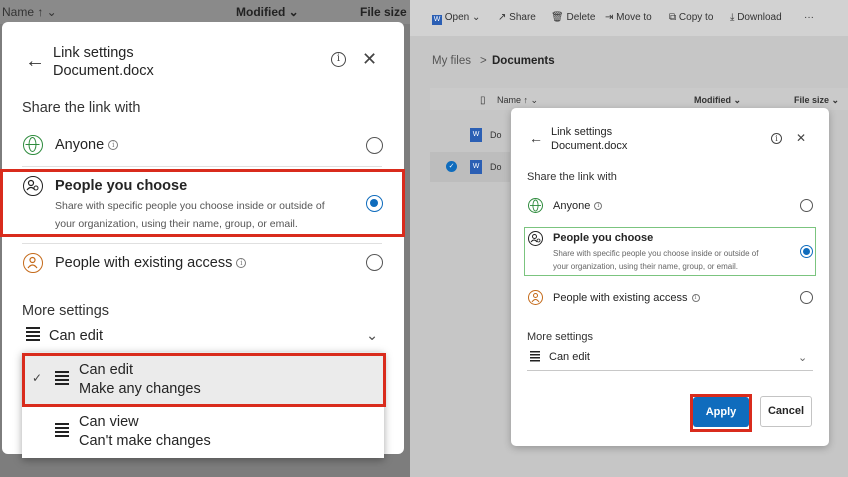 Image resolution: width=848 pixels, height=477 pixels. I want to click on download-label: Download, so click(759, 17).